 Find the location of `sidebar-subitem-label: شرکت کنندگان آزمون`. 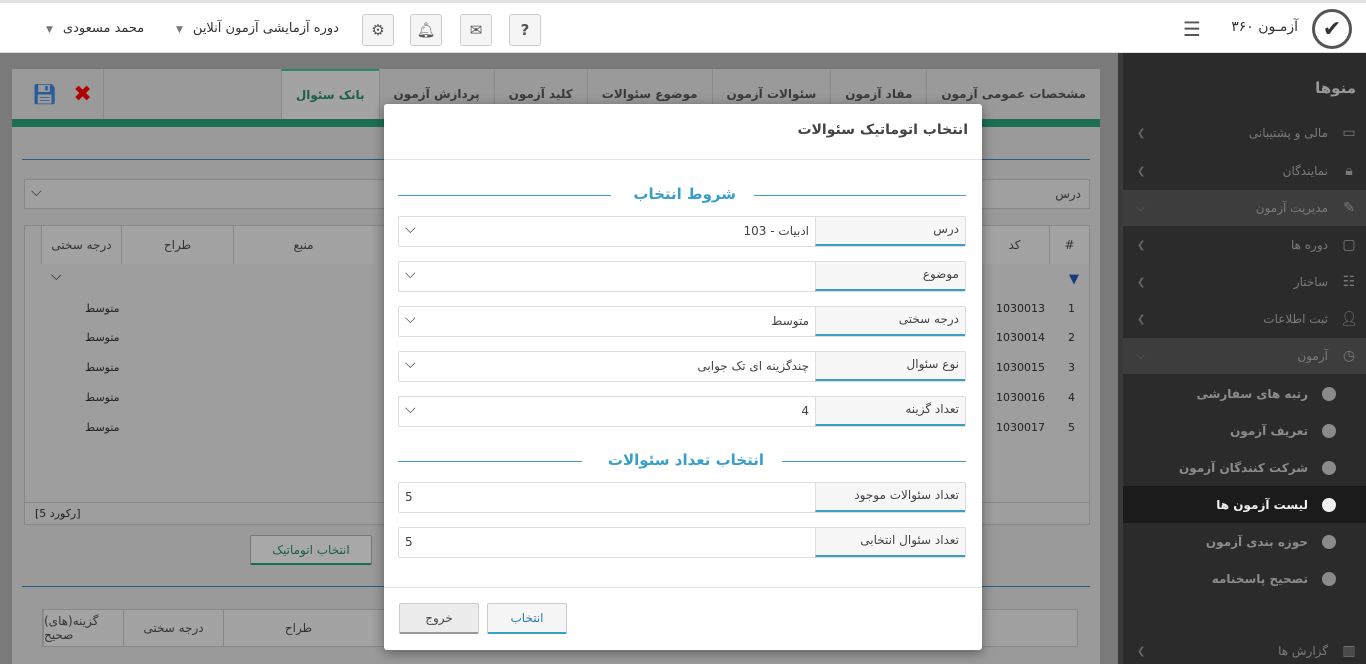

sidebar-subitem-label: شرکت کنندگان آزمون is located at coordinates (1243, 467).